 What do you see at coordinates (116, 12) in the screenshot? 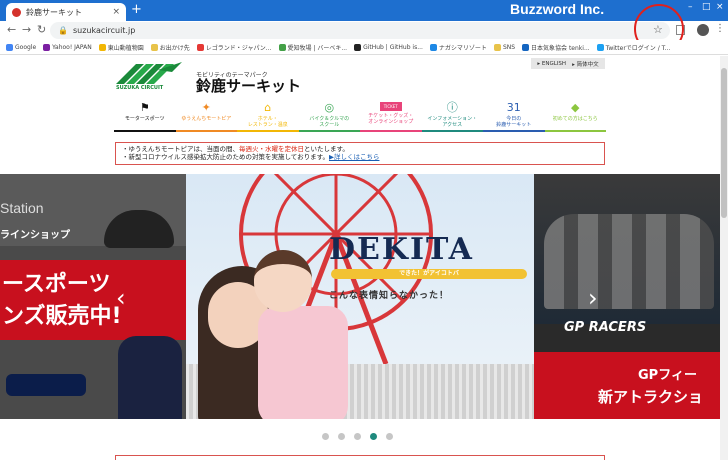
I see `tab-close-icon: ×` at bounding box center [116, 12].